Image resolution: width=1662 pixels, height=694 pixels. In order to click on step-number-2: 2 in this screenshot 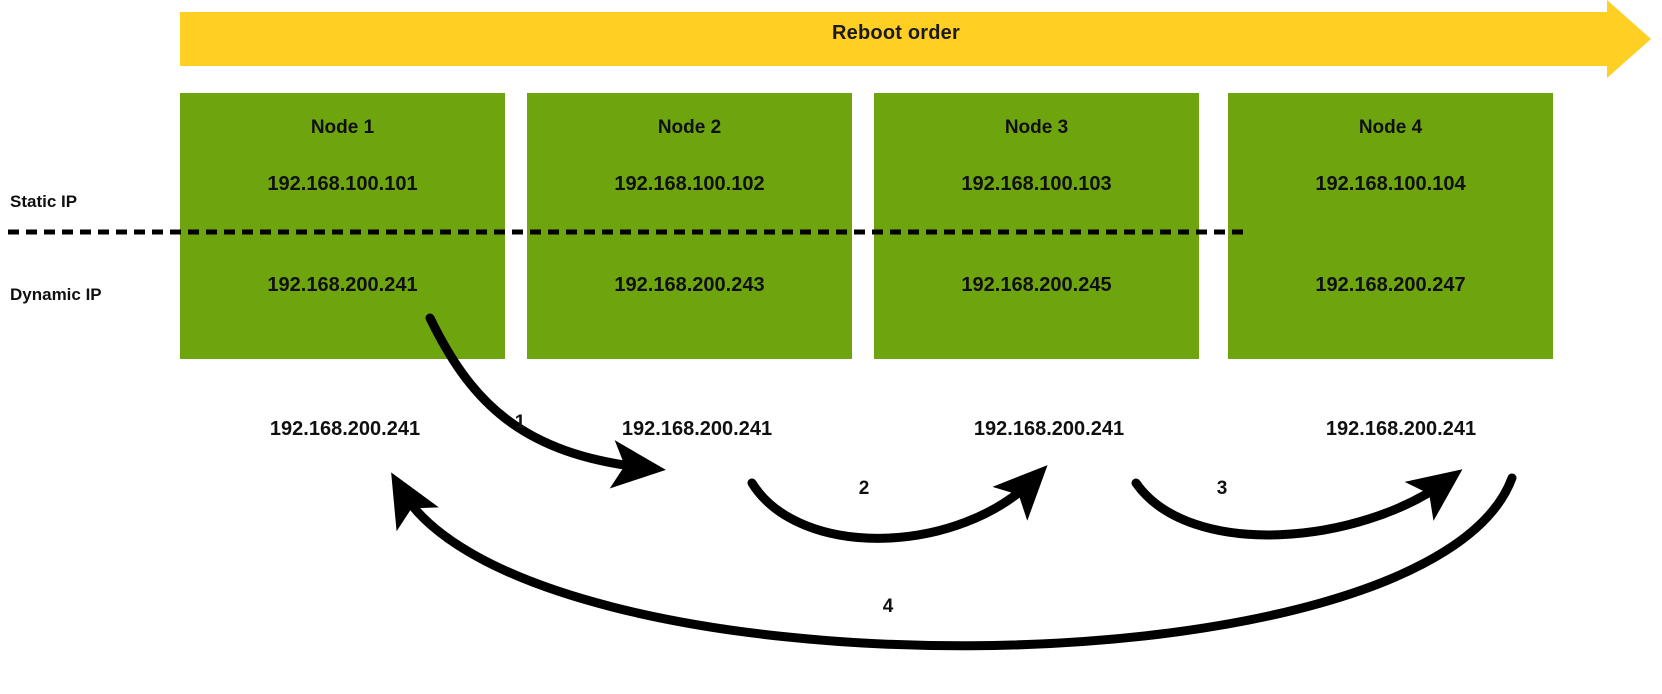, I will do `click(864, 488)`.